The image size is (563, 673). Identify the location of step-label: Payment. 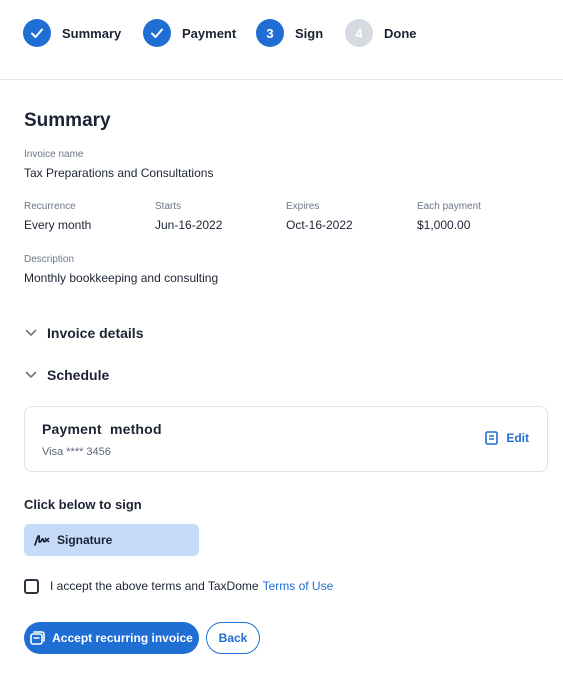
(209, 33).